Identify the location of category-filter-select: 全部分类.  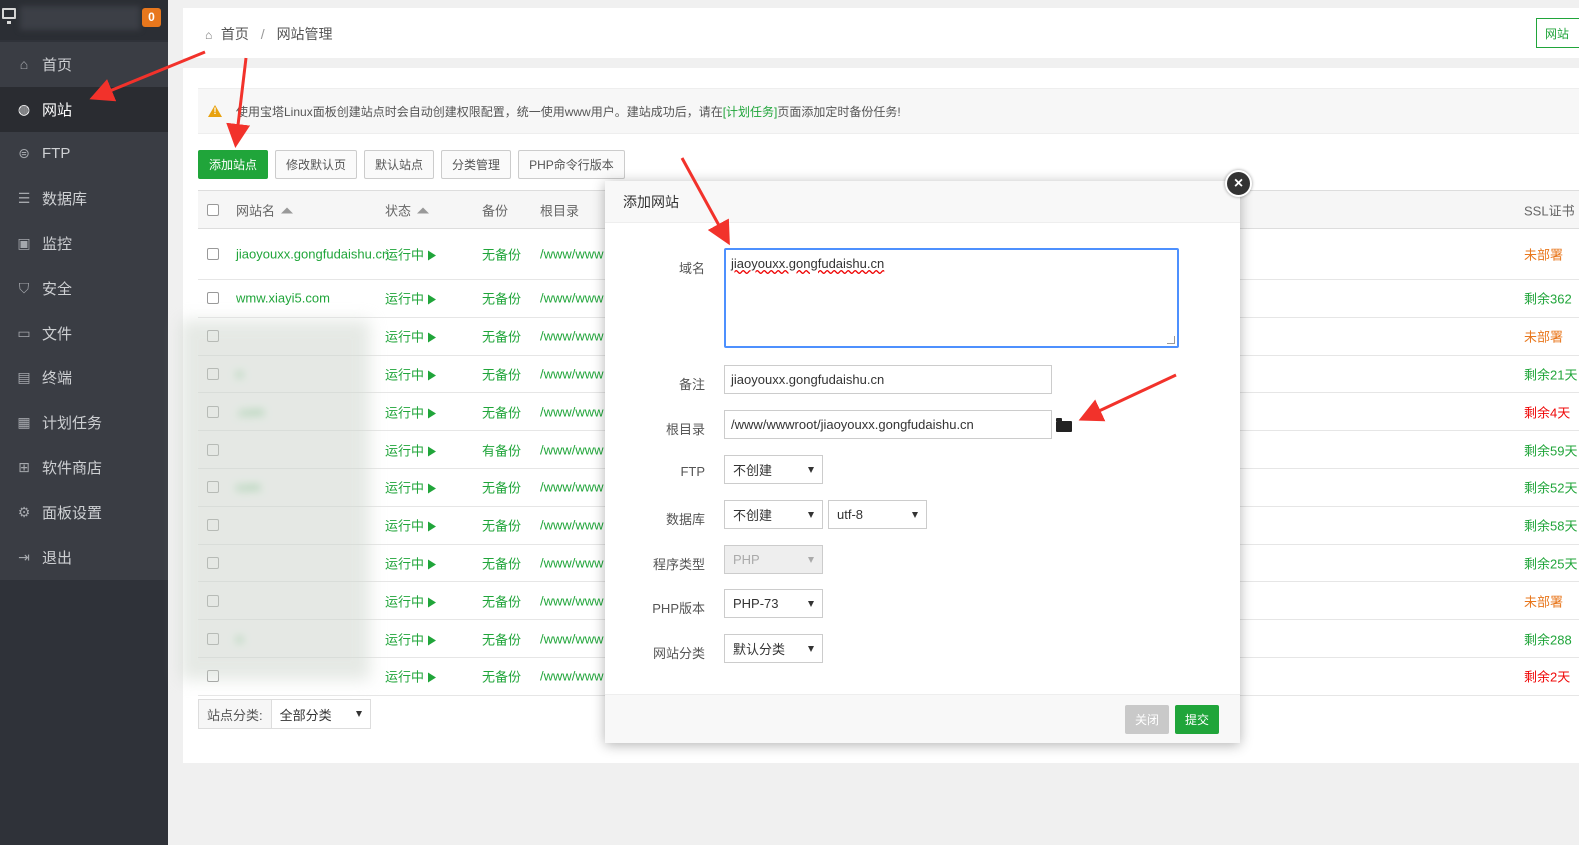
(321, 714).